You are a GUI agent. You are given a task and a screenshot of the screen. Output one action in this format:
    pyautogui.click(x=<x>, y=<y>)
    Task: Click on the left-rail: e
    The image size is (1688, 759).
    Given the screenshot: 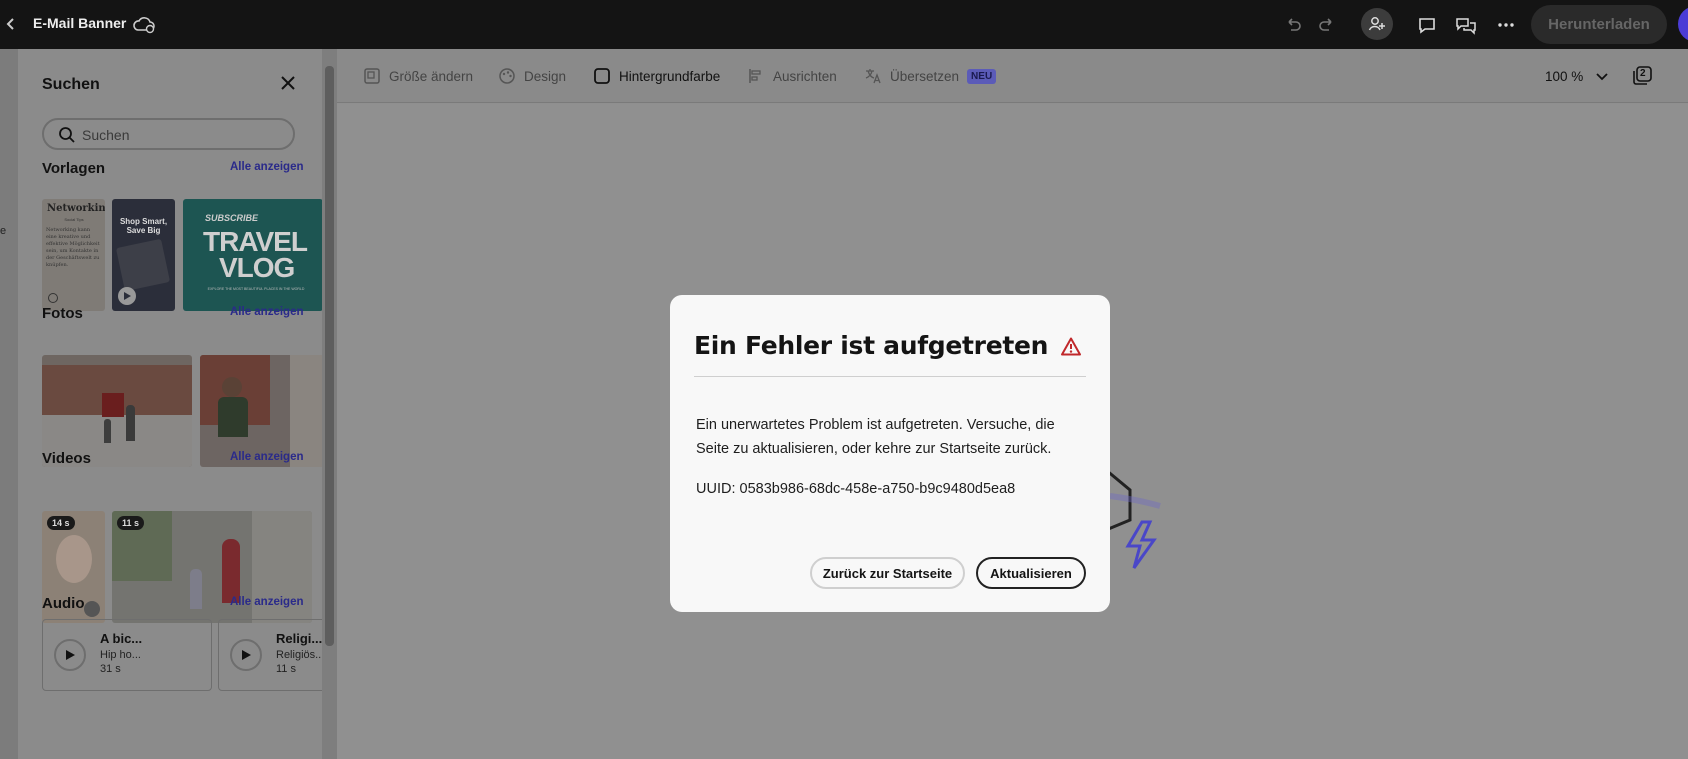 What is the action you would take?
    pyautogui.click(x=9, y=404)
    